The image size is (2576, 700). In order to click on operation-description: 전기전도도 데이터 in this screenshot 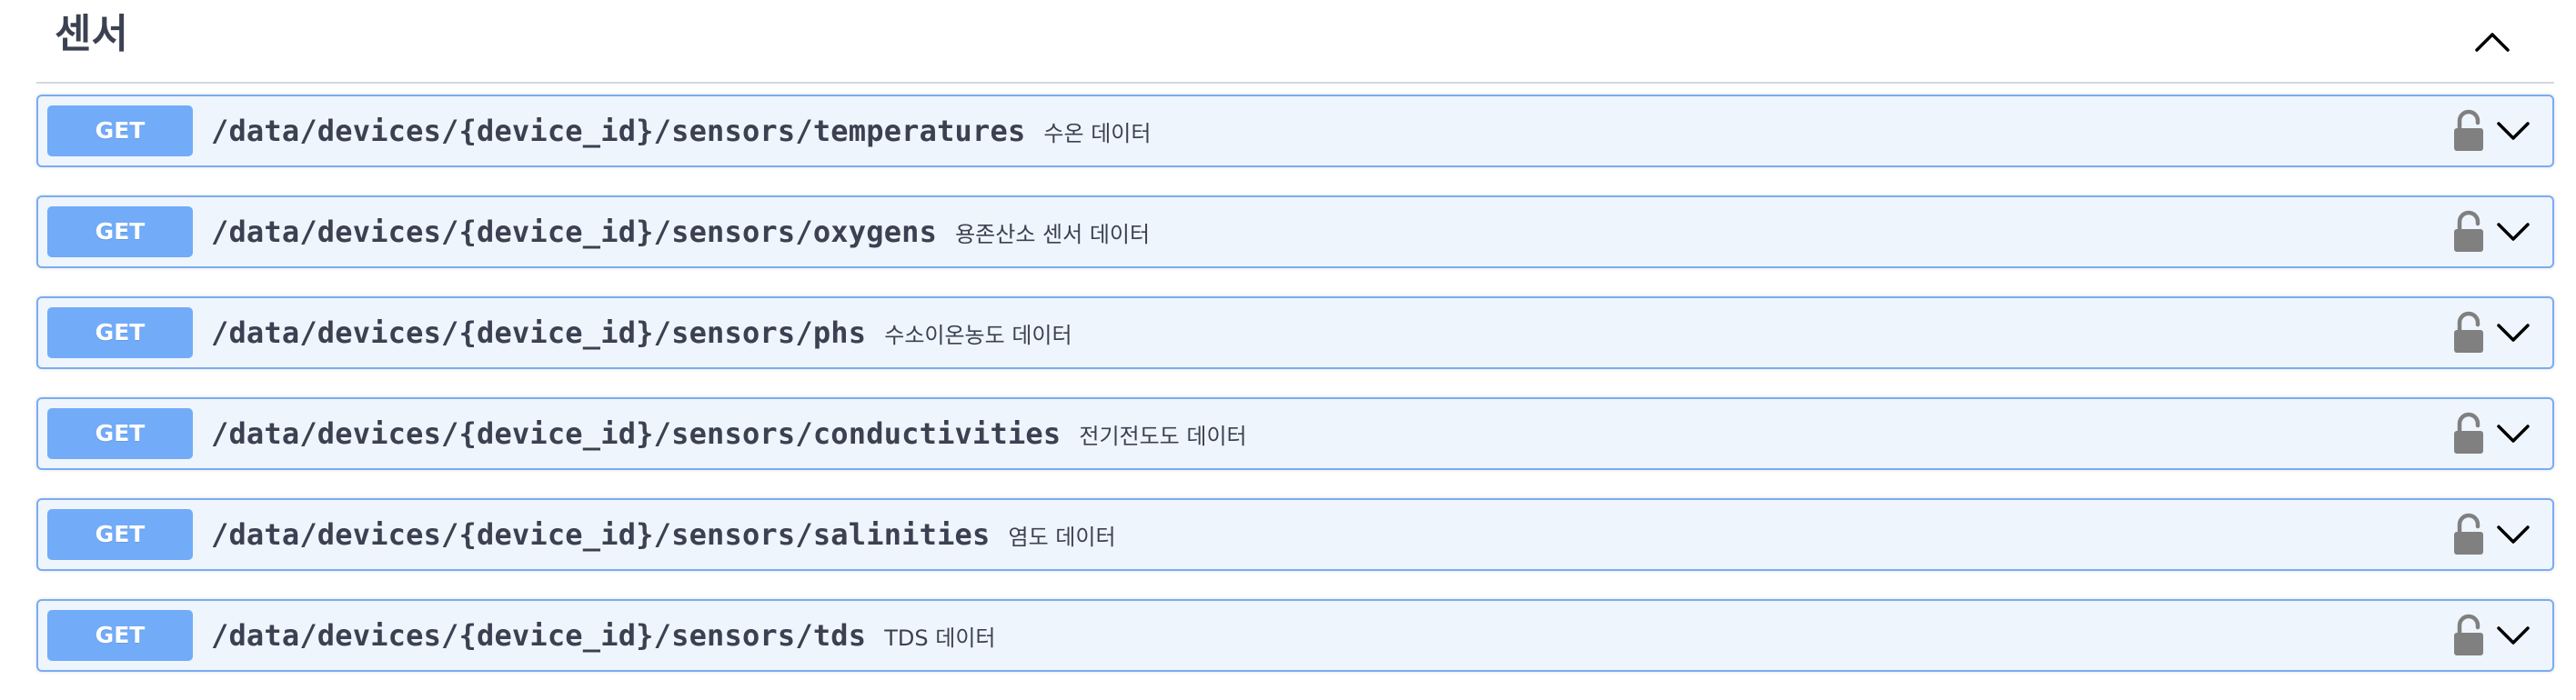, I will do `click(1163, 436)`.